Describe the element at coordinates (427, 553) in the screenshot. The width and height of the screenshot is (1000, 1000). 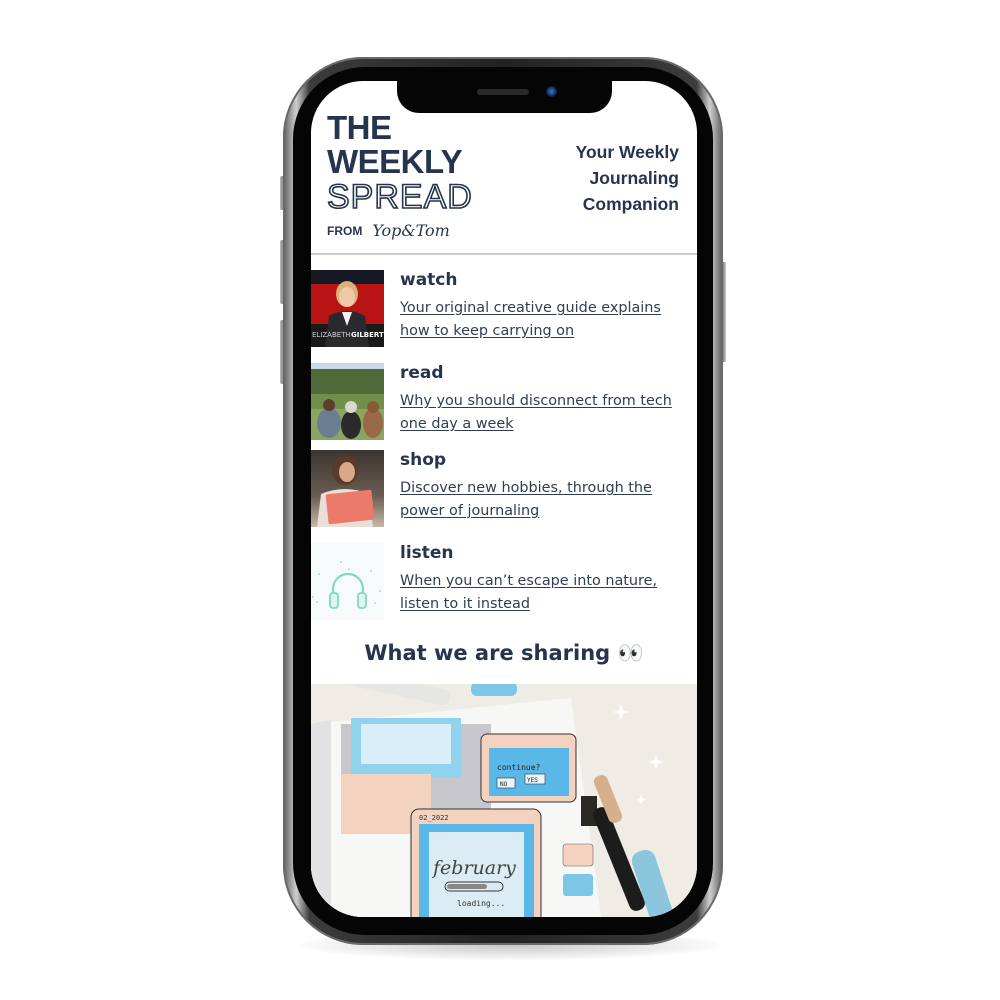
I see `feature-title: listen` at that location.